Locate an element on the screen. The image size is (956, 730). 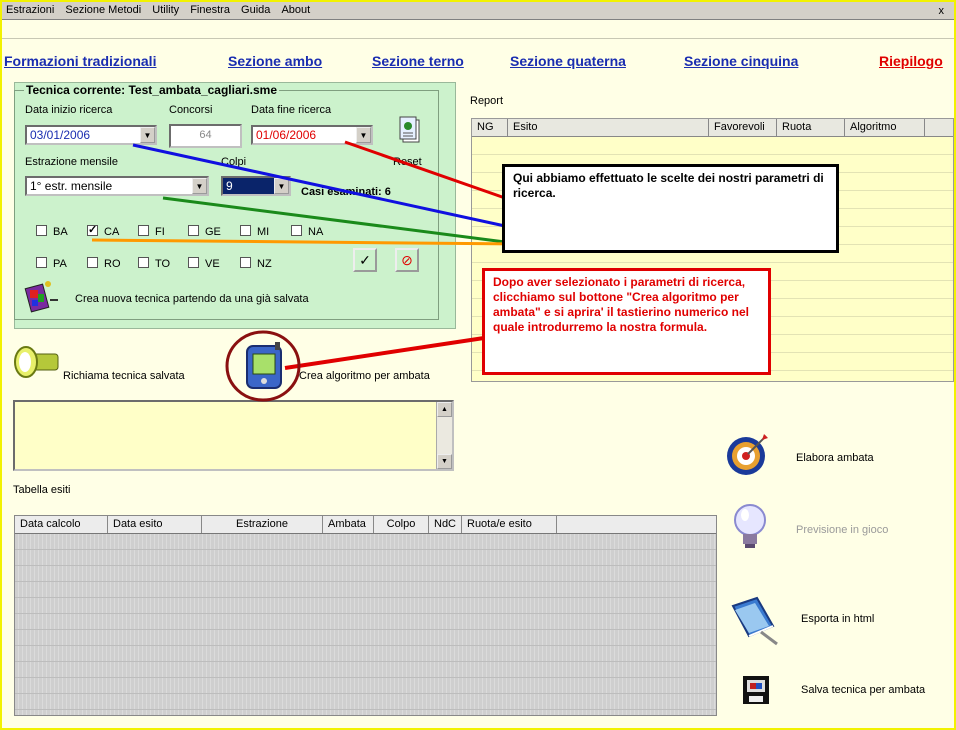
flashlight-icon is located at coordinates (37, 361).